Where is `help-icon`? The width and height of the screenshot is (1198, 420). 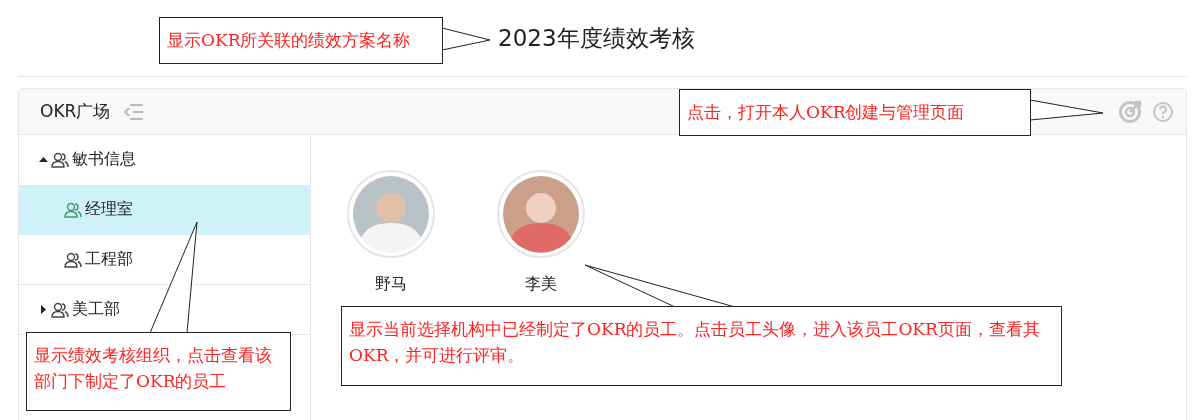 help-icon is located at coordinates (1163, 111).